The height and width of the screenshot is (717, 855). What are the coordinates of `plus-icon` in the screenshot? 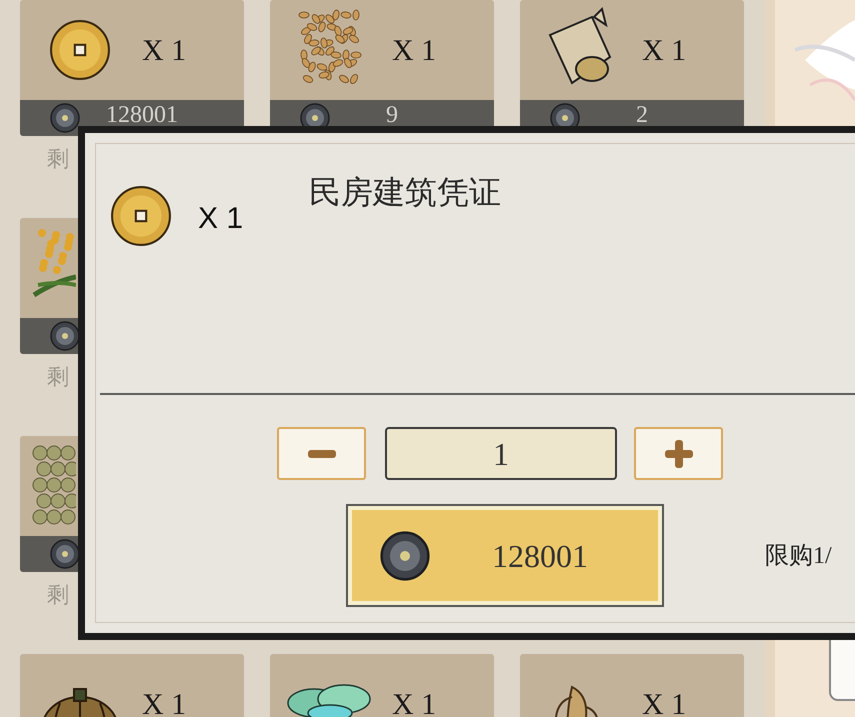 It's located at (678, 454).